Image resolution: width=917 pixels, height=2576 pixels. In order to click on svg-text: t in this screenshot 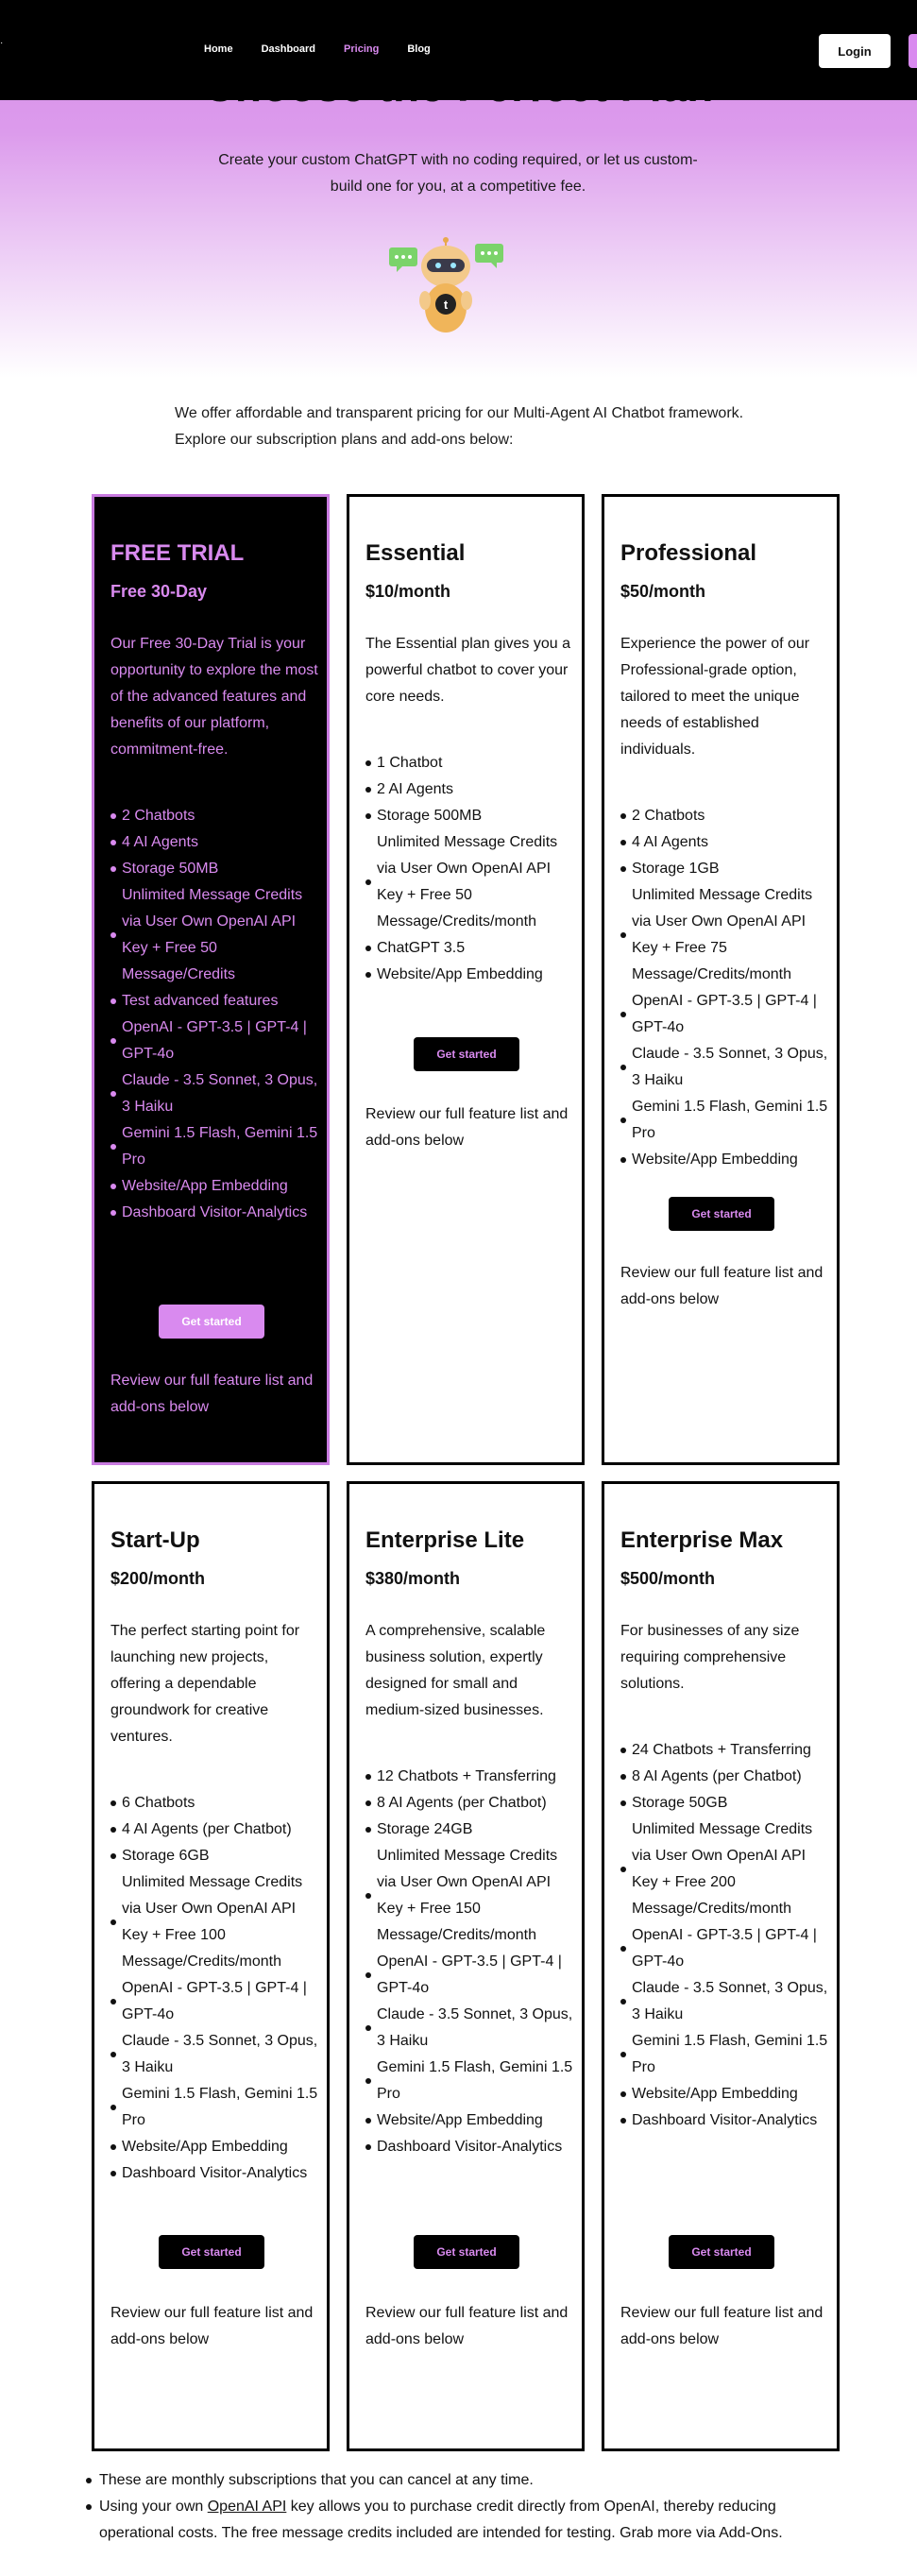, I will do `click(446, 305)`.